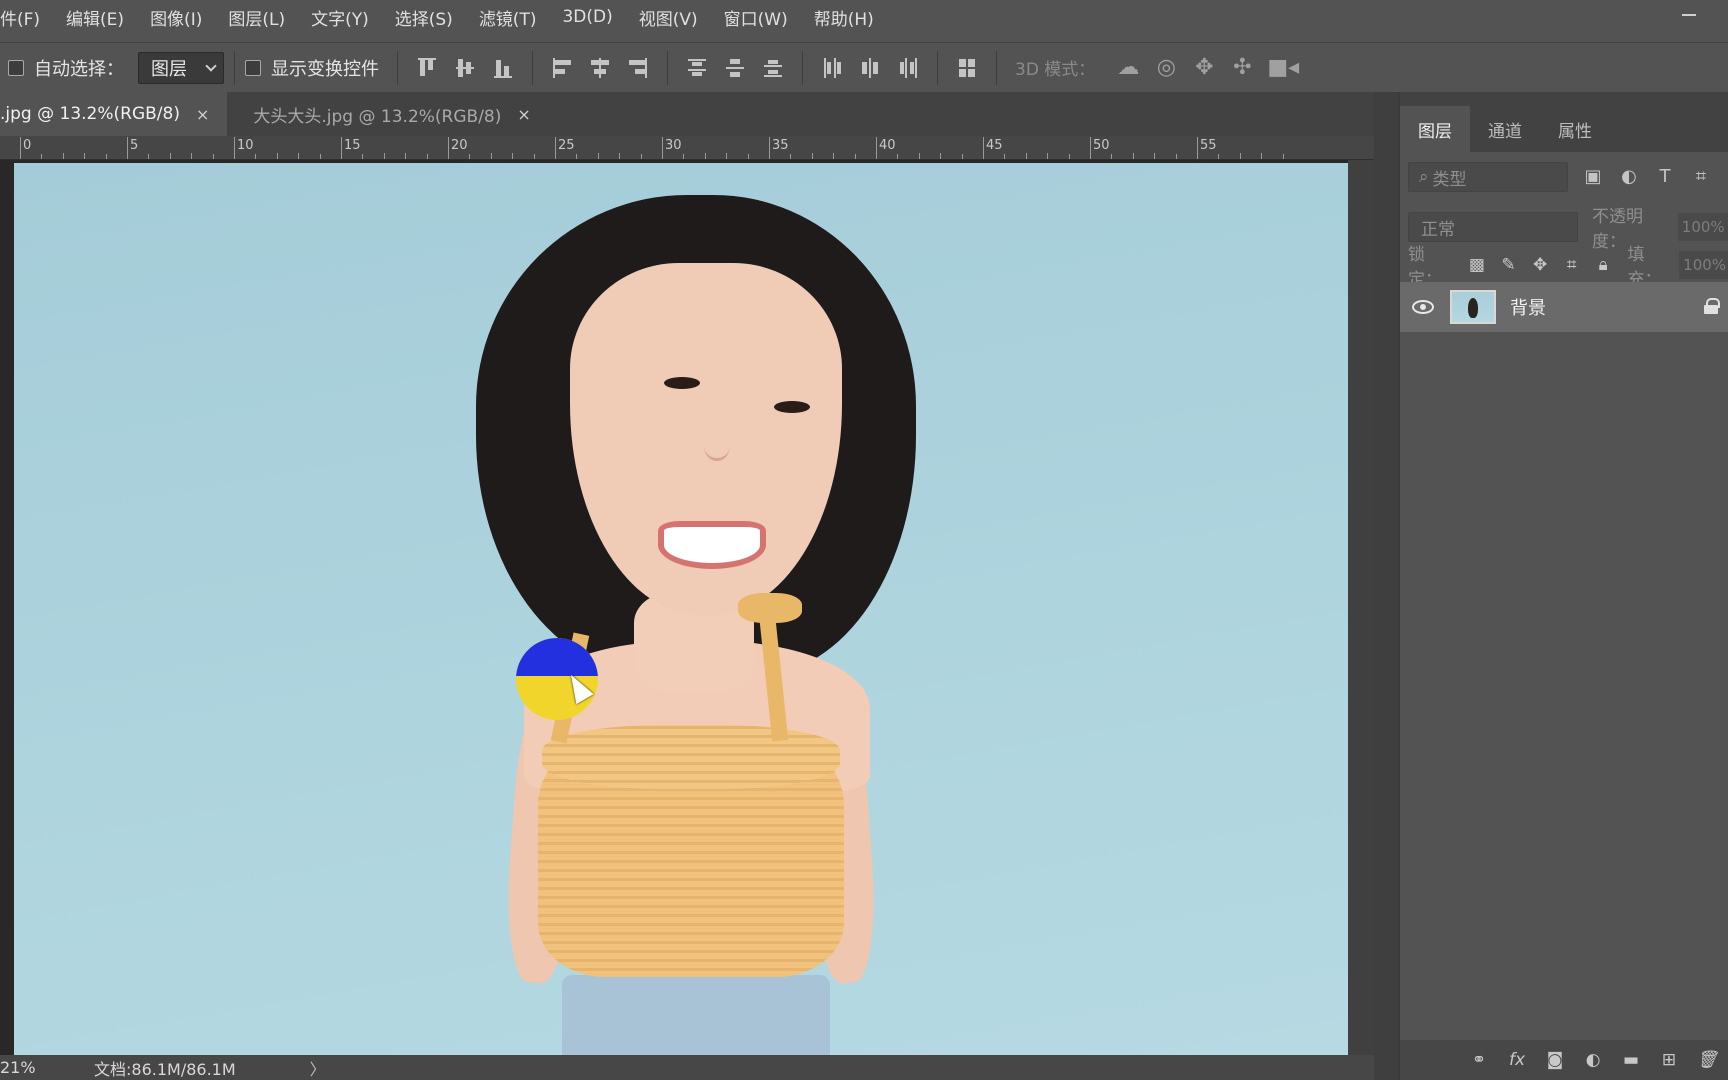 This screenshot has width=1728, height=1080. Describe the element at coordinates (1665, 177) in the screenshot. I see `type-filter-icon: T` at that location.